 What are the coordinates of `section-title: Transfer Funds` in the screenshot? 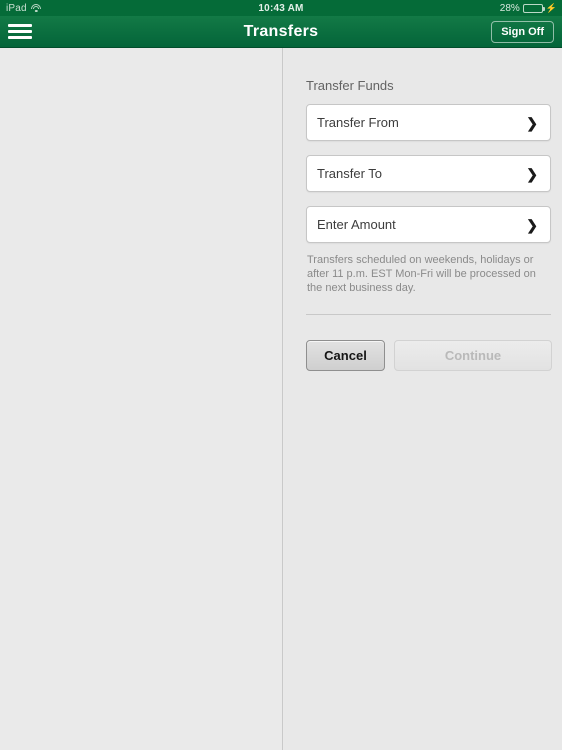 It's located at (350, 85).